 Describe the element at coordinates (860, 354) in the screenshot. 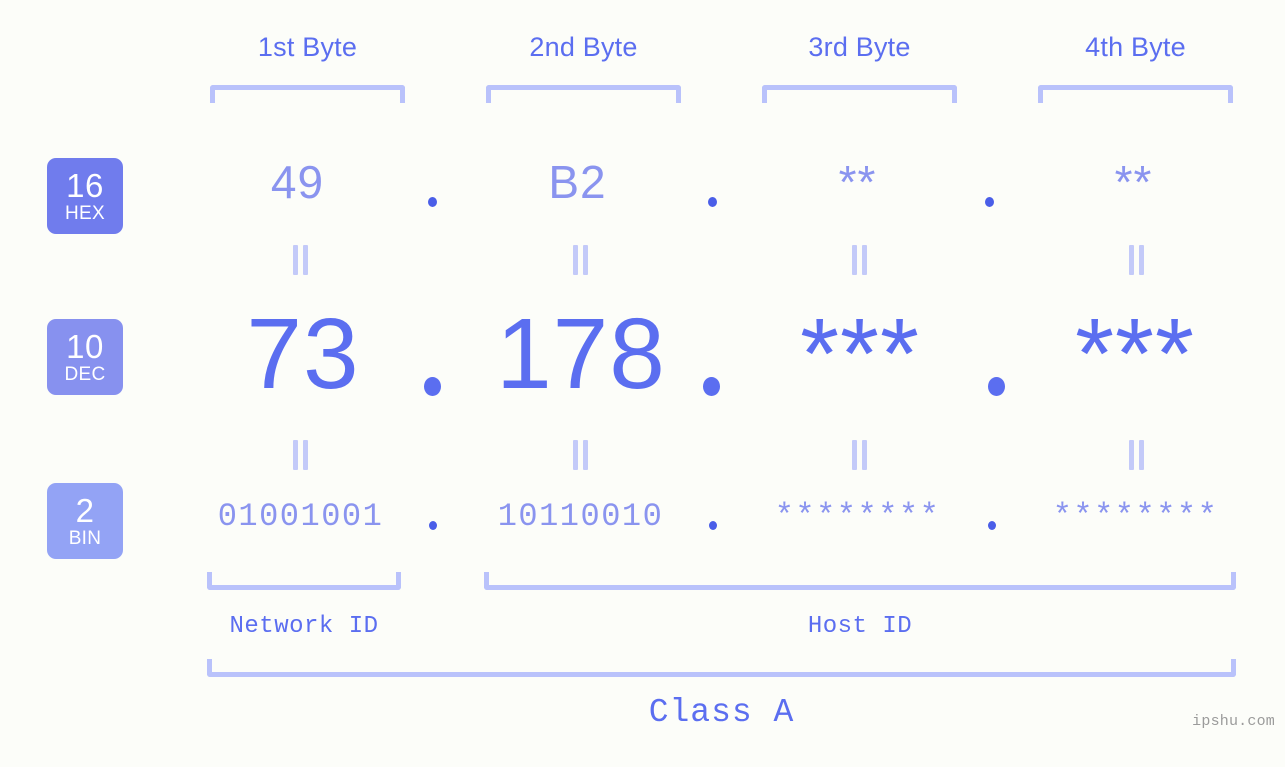

I see `dec-byte-value-3: ***` at that location.